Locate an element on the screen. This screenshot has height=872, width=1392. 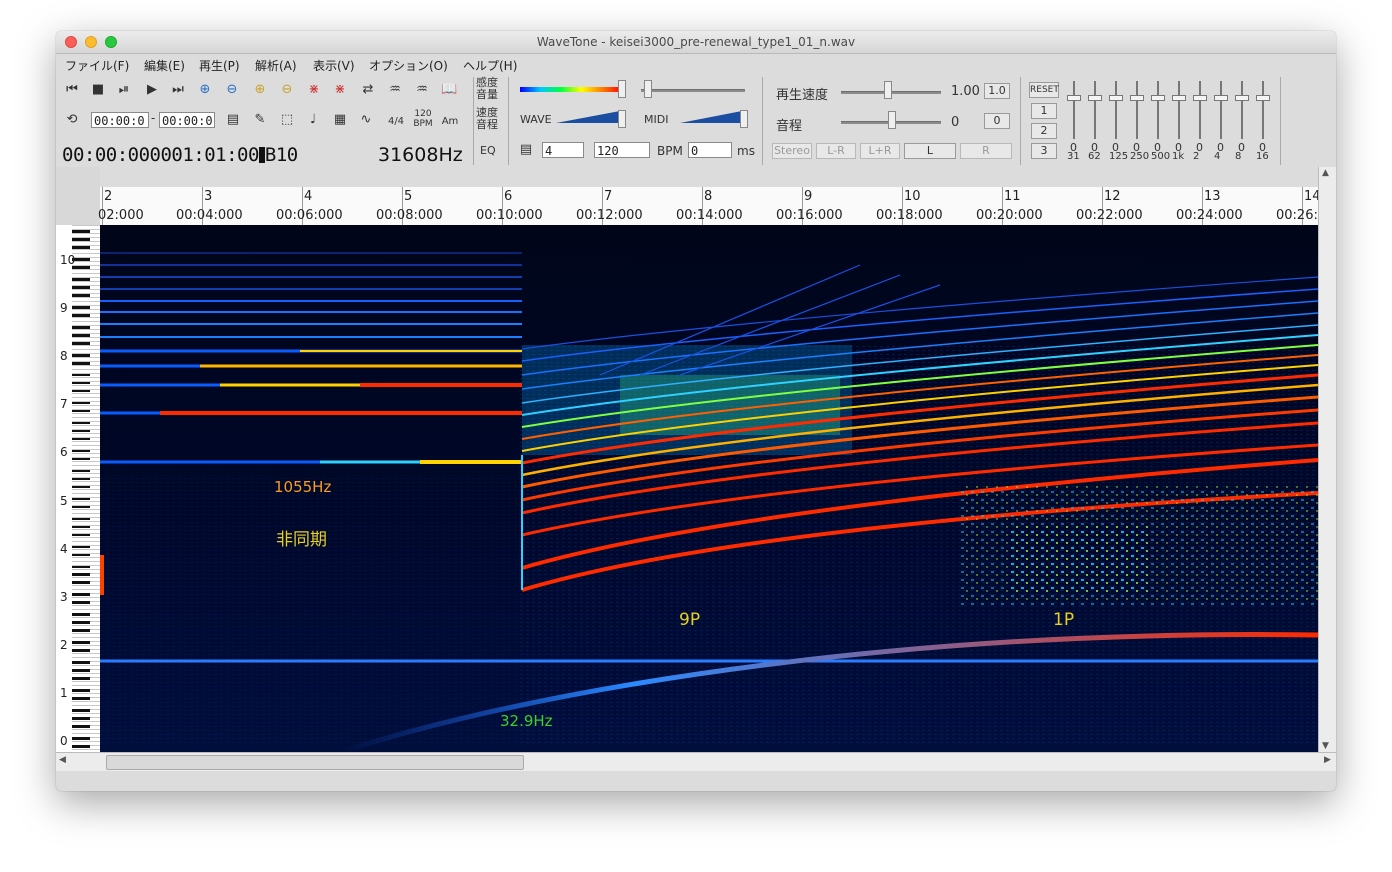
waveform-icon: ♒ is located at coordinates (395, 90).